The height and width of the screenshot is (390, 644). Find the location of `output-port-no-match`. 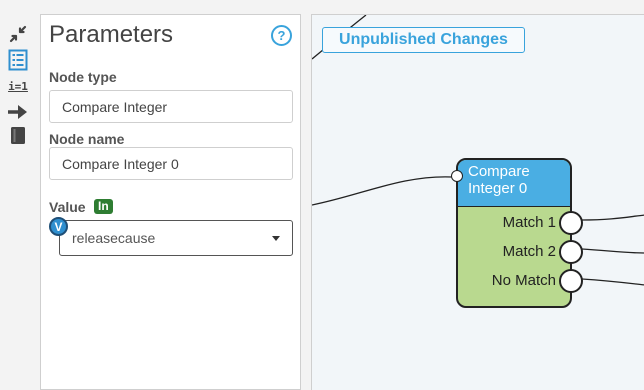

output-port-no-match is located at coordinates (571, 281).